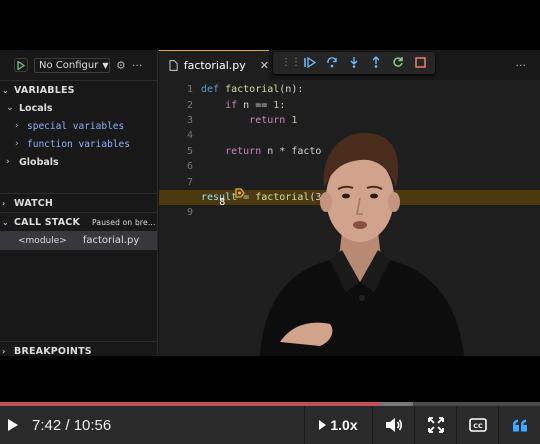 The image size is (540, 444). Describe the element at coordinates (231, 105) in the screenshot. I see `code-token: if` at that location.